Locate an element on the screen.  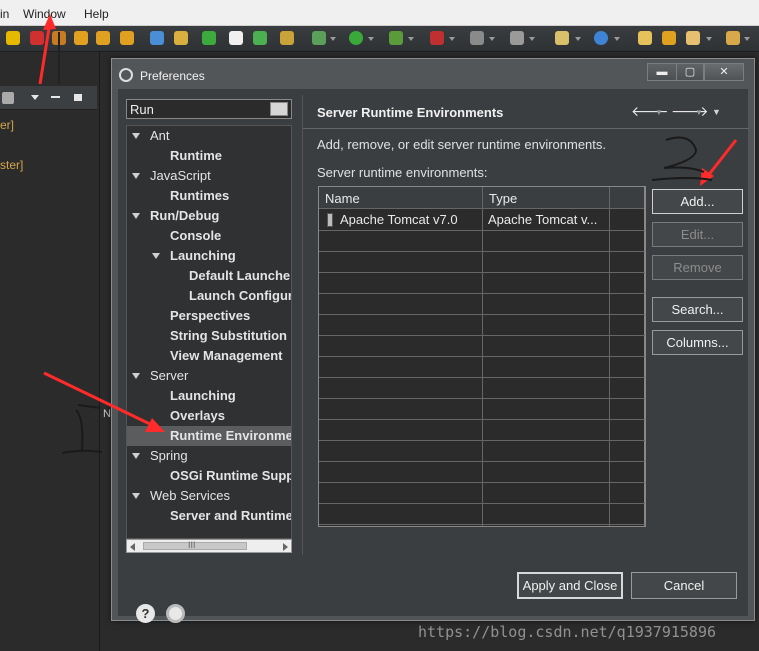
minimize-view-icon is located at coordinates (55, 97).